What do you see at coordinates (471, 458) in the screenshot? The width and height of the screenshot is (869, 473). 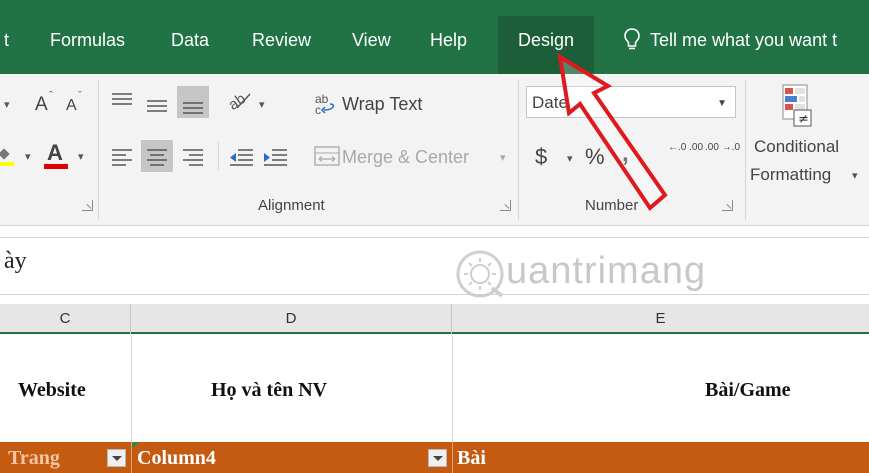 I see `table-header-bai: Bài` at bounding box center [471, 458].